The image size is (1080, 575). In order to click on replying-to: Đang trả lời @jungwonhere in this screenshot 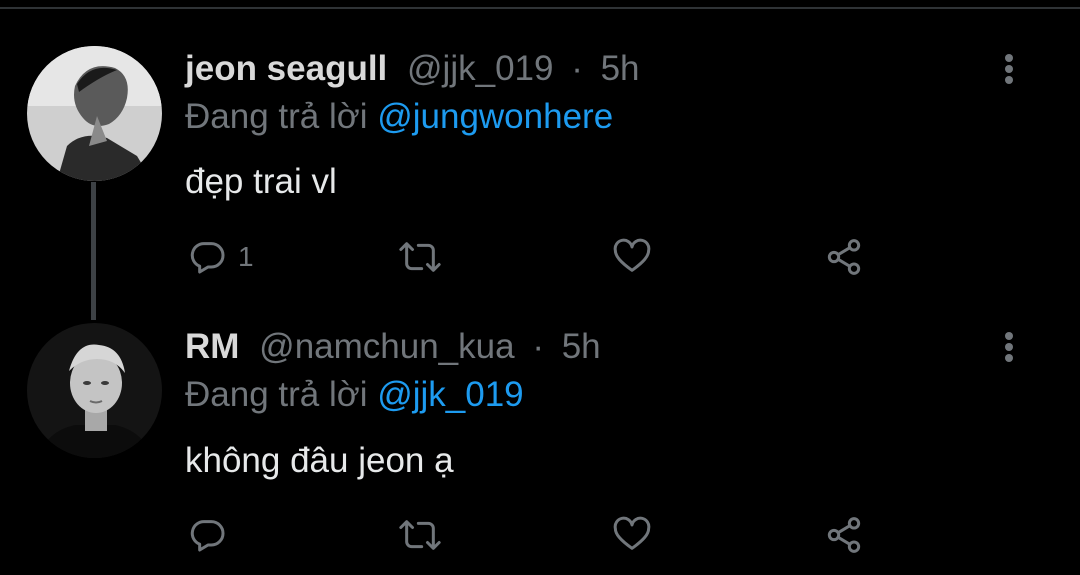, I will do `click(399, 117)`.